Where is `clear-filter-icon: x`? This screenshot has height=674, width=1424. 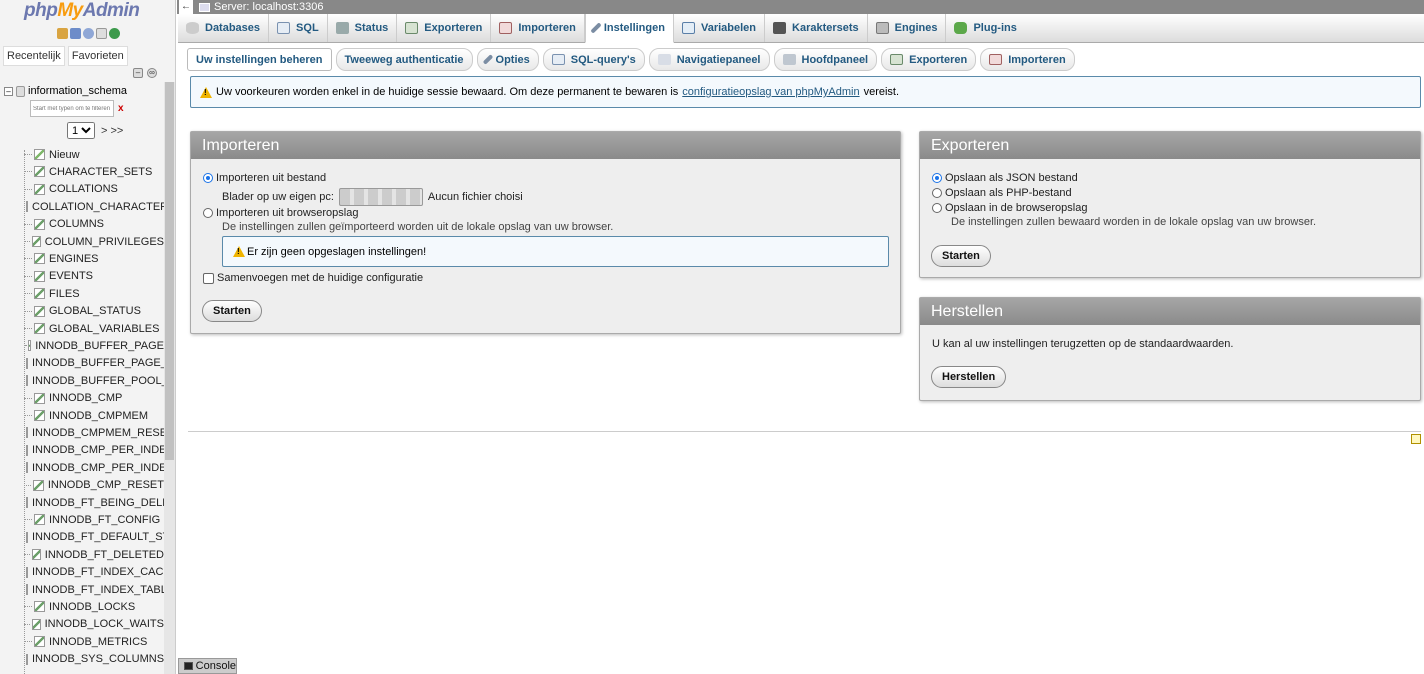 clear-filter-icon: x is located at coordinates (121, 108).